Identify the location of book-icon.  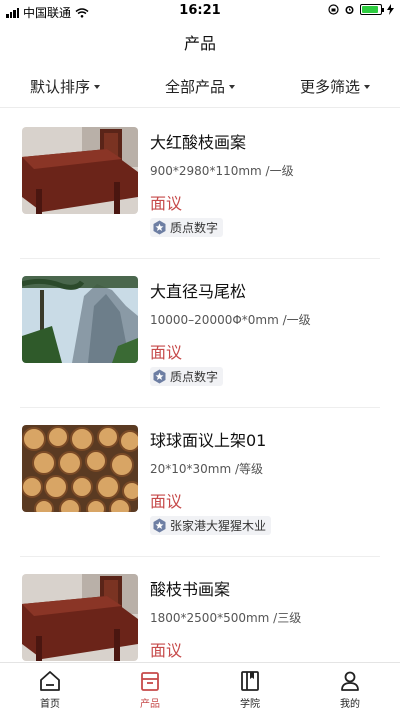
(250, 681).